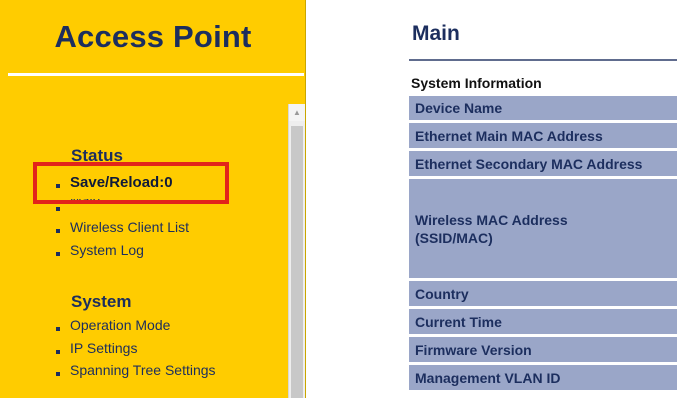  What do you see at coordinates (120, 325) in the screenshot?
I see `nav-item-label: Operation Mode` at bounding box center [120, 325].